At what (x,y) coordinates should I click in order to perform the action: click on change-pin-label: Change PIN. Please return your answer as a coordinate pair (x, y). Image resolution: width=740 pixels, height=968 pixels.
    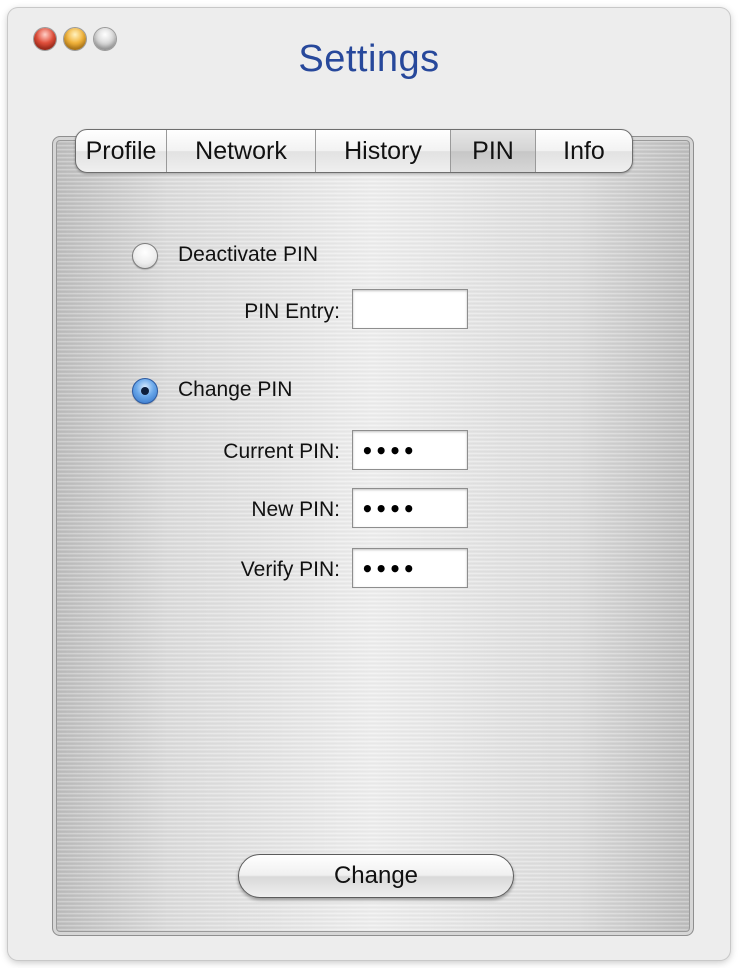
    Looking at the image, I should click on (235, 389).